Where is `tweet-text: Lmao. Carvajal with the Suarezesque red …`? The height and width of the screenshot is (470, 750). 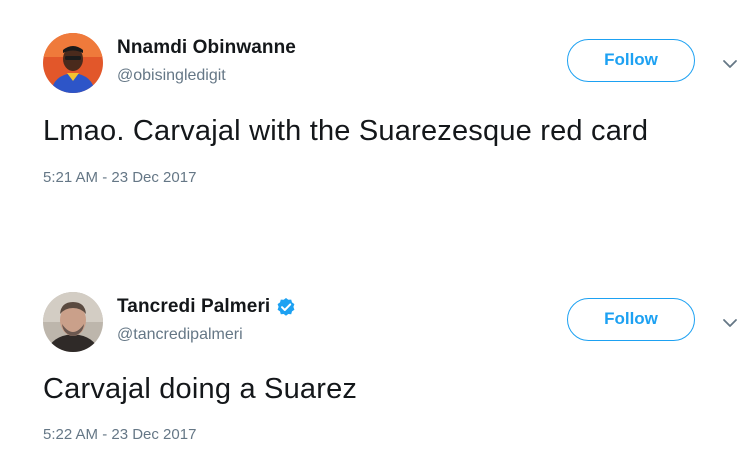
tweet-text: Lmao. Carvajal with the Suarezesque red … is located at coordinates (346, 131).